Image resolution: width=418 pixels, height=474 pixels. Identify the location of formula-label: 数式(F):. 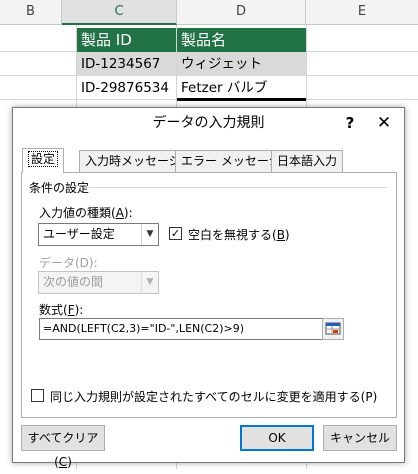
(61, 310).